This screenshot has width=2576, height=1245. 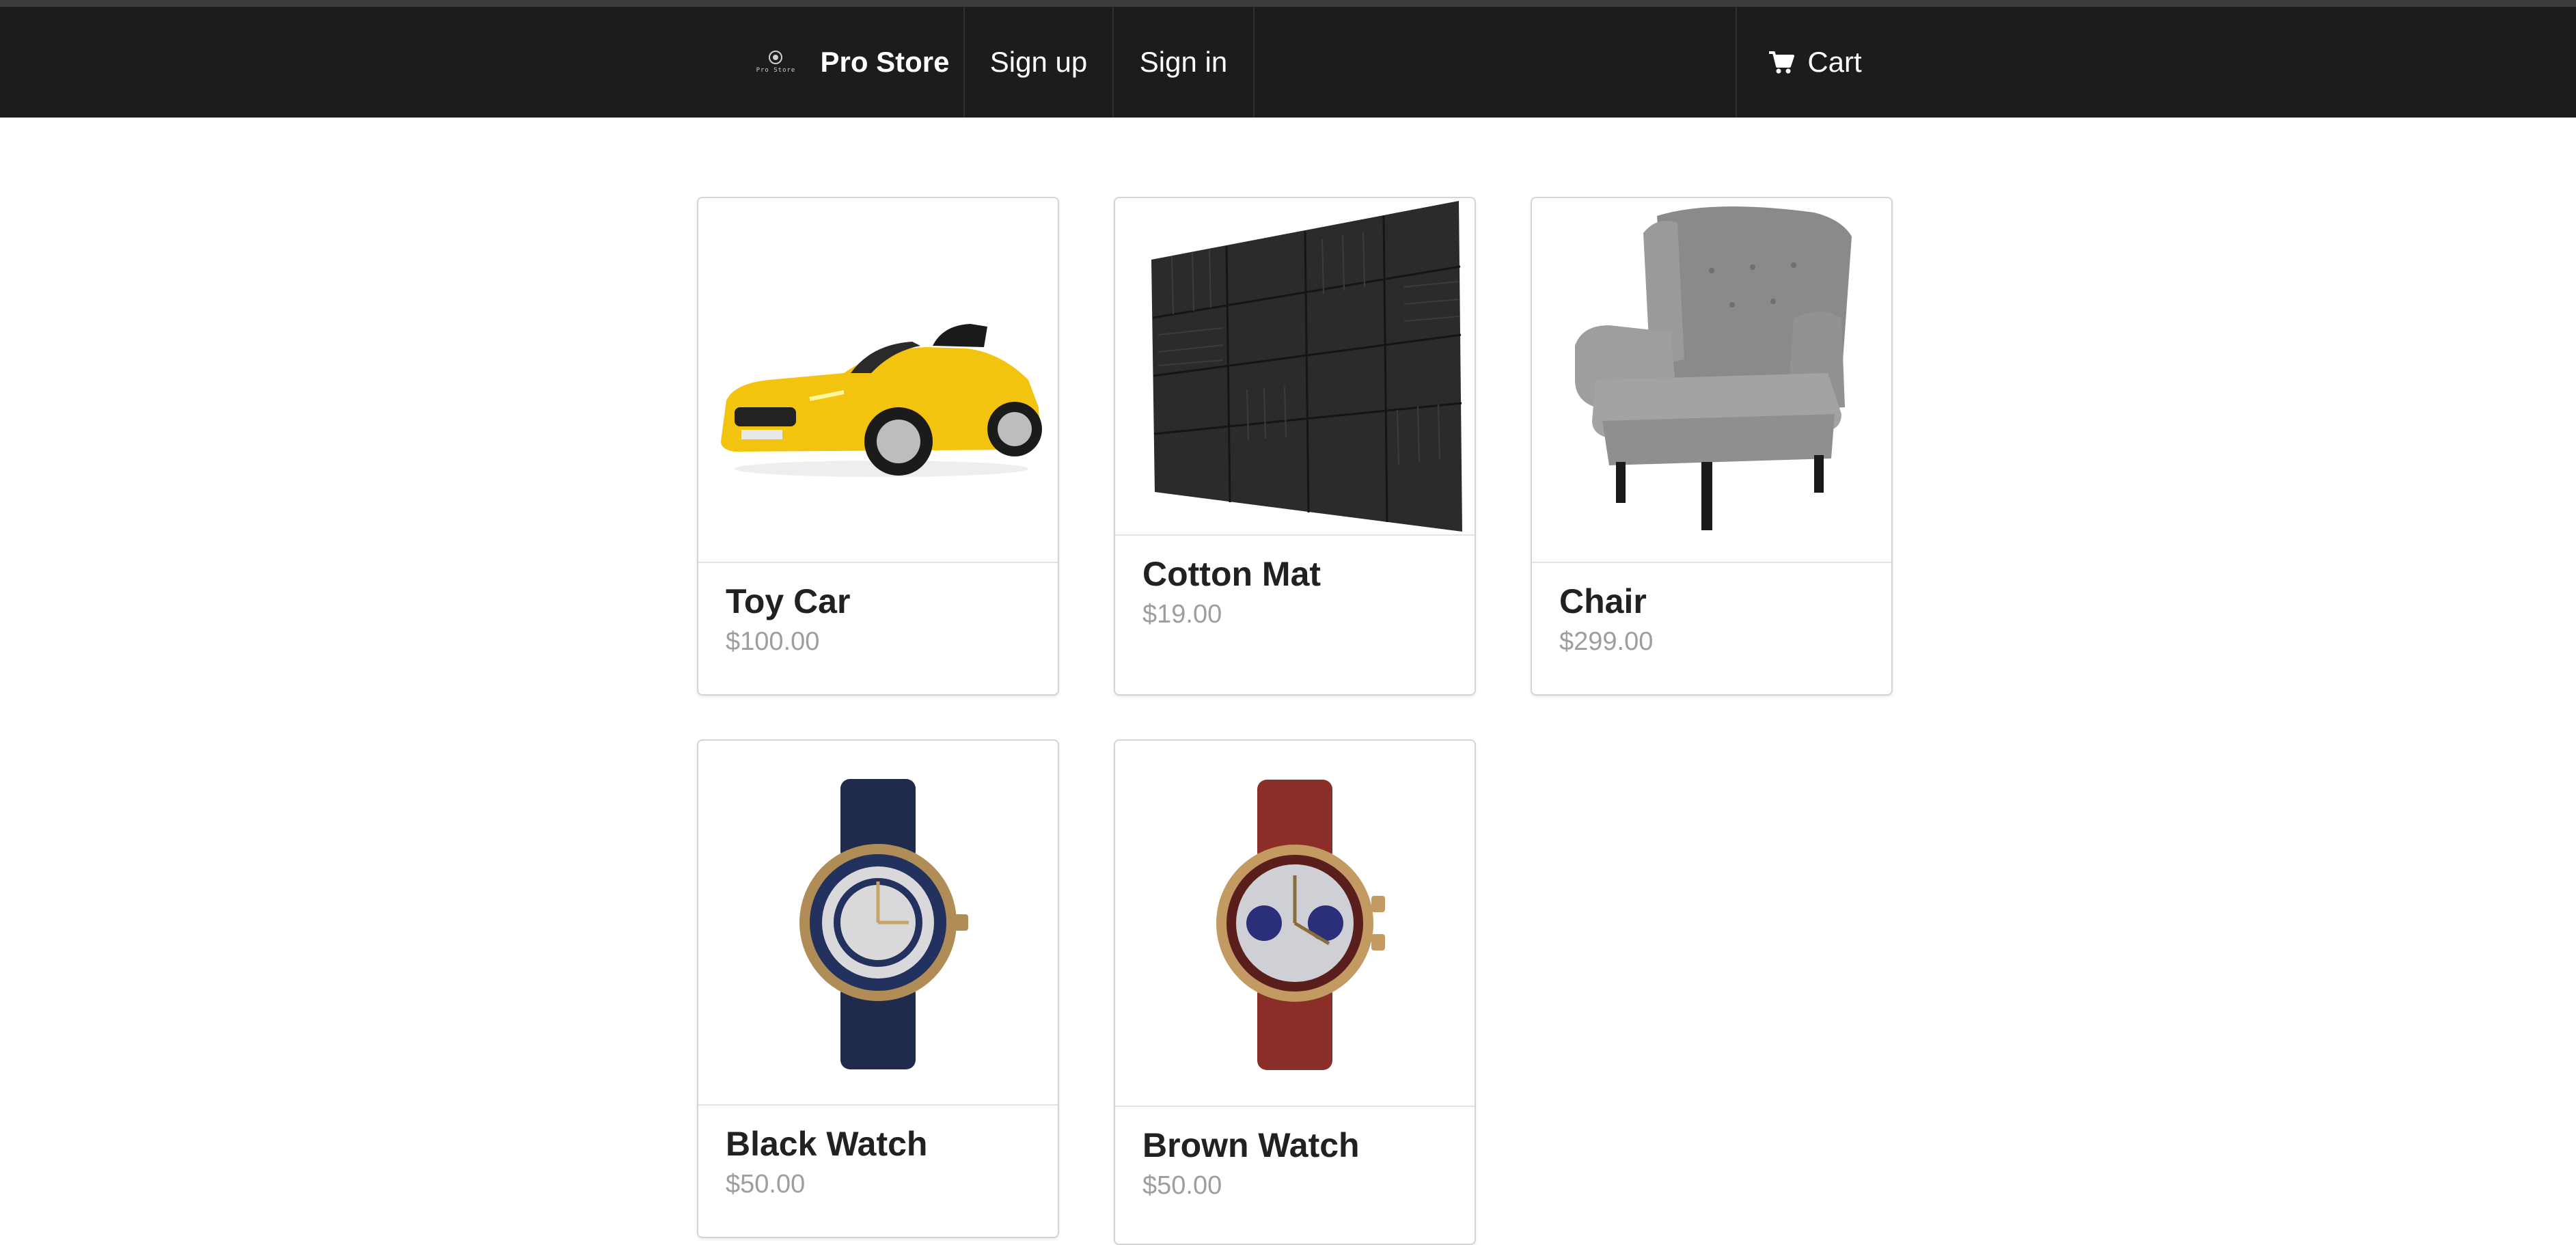 I want to click on product-title: Brown Watch, so click(x=1294, y=1145).